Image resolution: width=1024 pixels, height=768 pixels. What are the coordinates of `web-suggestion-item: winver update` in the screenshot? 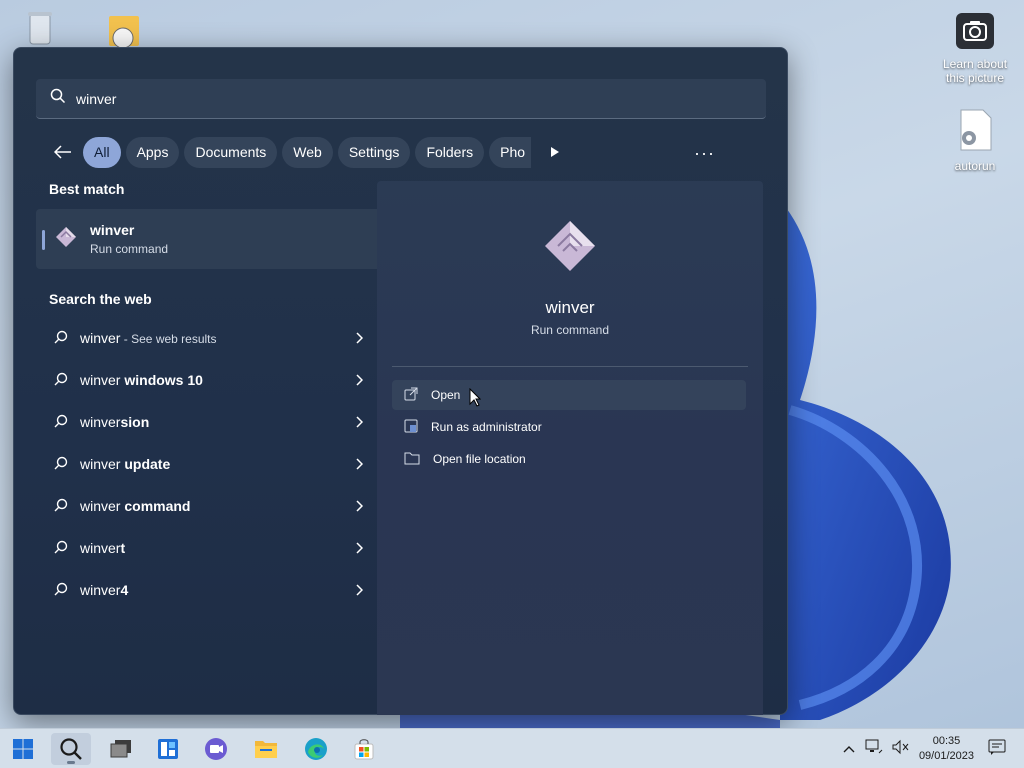 It's located at (208, 464).